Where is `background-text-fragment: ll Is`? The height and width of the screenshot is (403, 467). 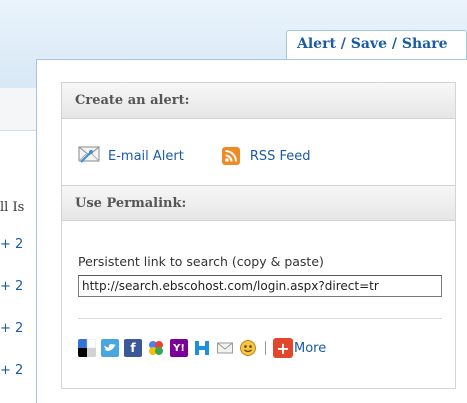 background-text-fragment: ll Is is located at coordinates (12, 207).